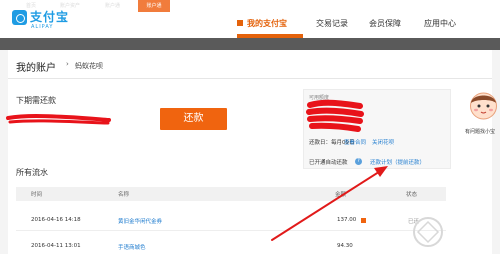 This screenshot has width=500, height=254. What do you see at coordinates (36, 68) in the screenshot?
I see `page-title: 我的账户` at bounding box center [36, 68].